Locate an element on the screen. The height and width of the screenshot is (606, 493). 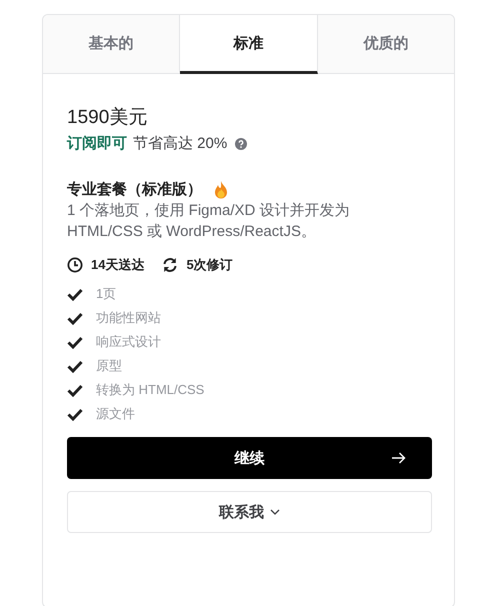
price: 1590美元 is located at coordinates (107, 118).